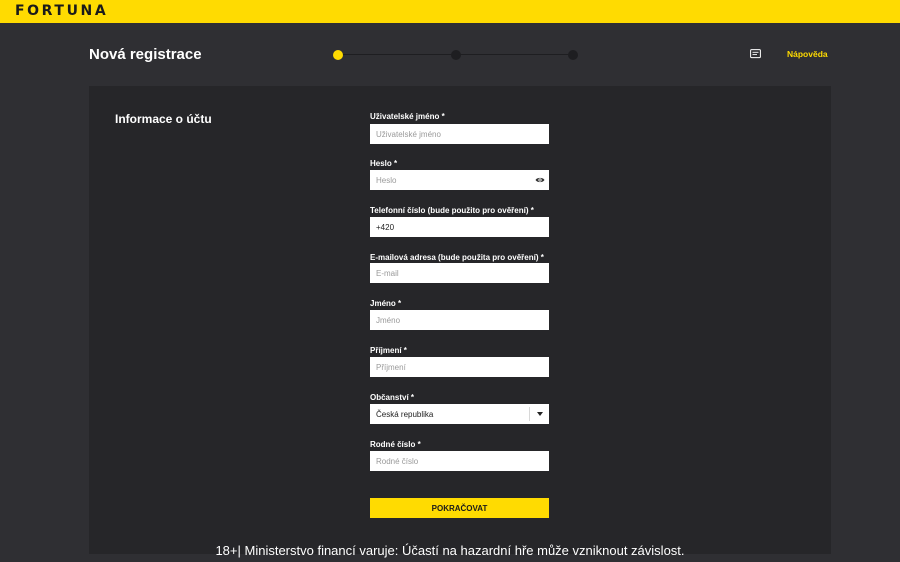 The image size is (900, 562). I want to click on top-bar: FORTUNA, so click(450, 11).